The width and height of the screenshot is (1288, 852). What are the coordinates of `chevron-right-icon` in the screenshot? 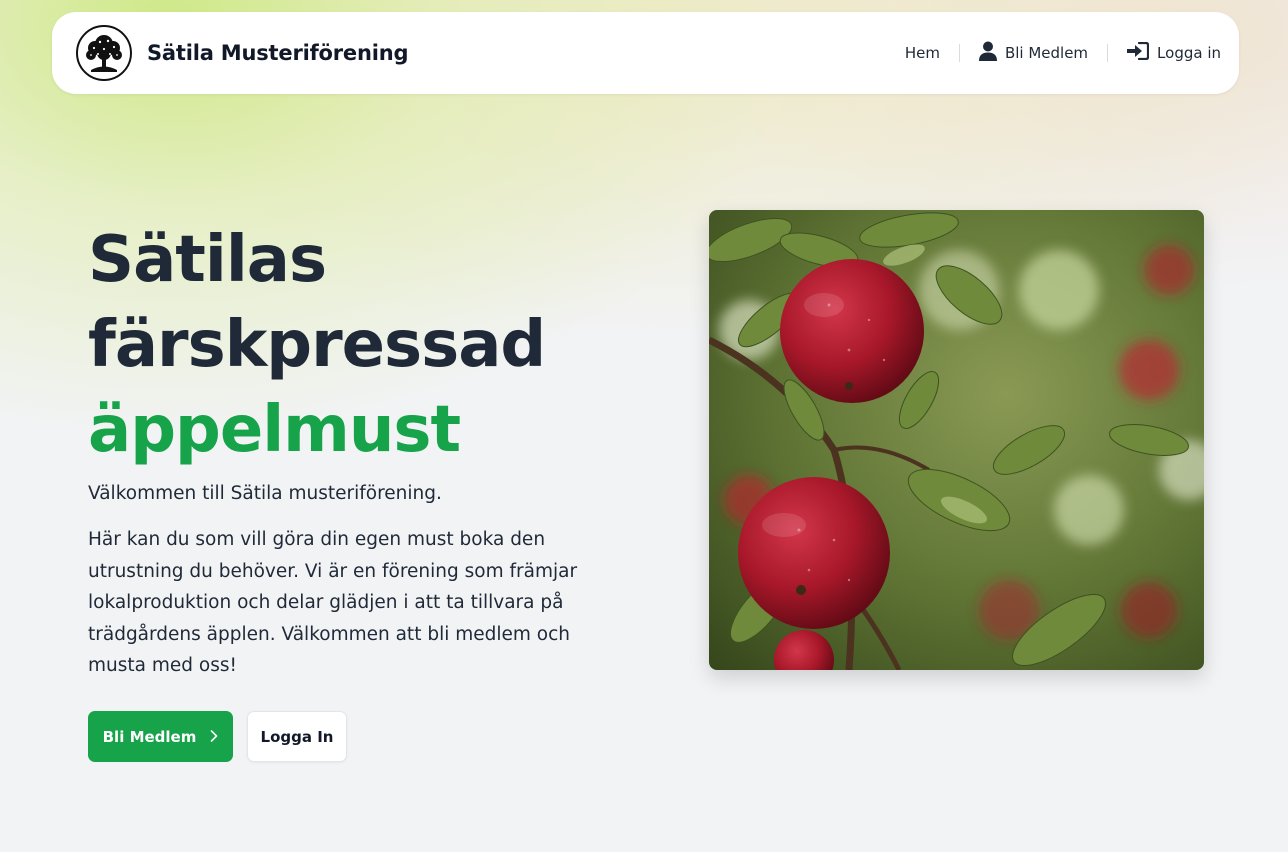 It's located at (214, 737).